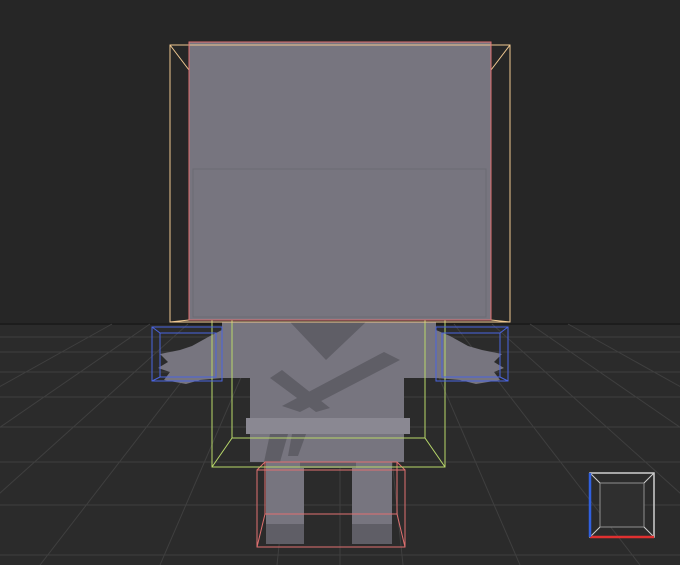 The height and width of the screenshot is (565, 680). I want to click on view-cube-icon, so click(621, 505).